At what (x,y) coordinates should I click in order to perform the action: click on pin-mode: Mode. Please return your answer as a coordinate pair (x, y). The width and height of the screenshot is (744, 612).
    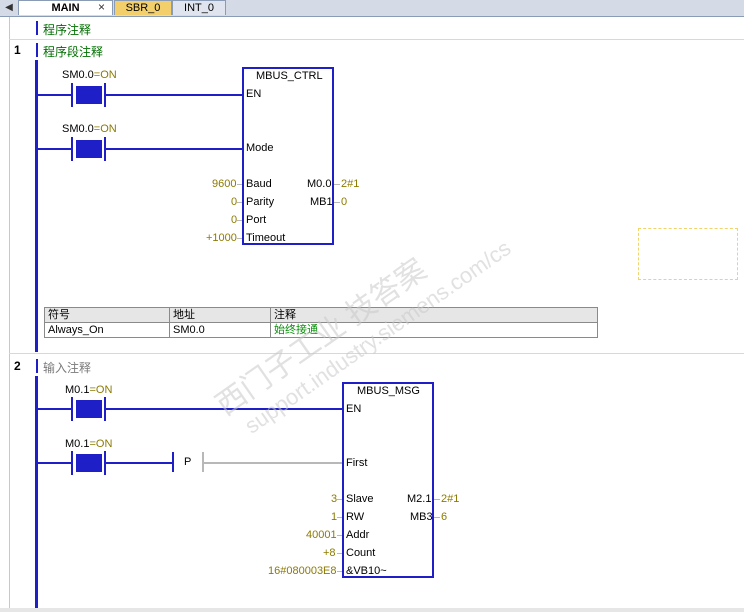
    Looking at the image, I should click on (260, 148).